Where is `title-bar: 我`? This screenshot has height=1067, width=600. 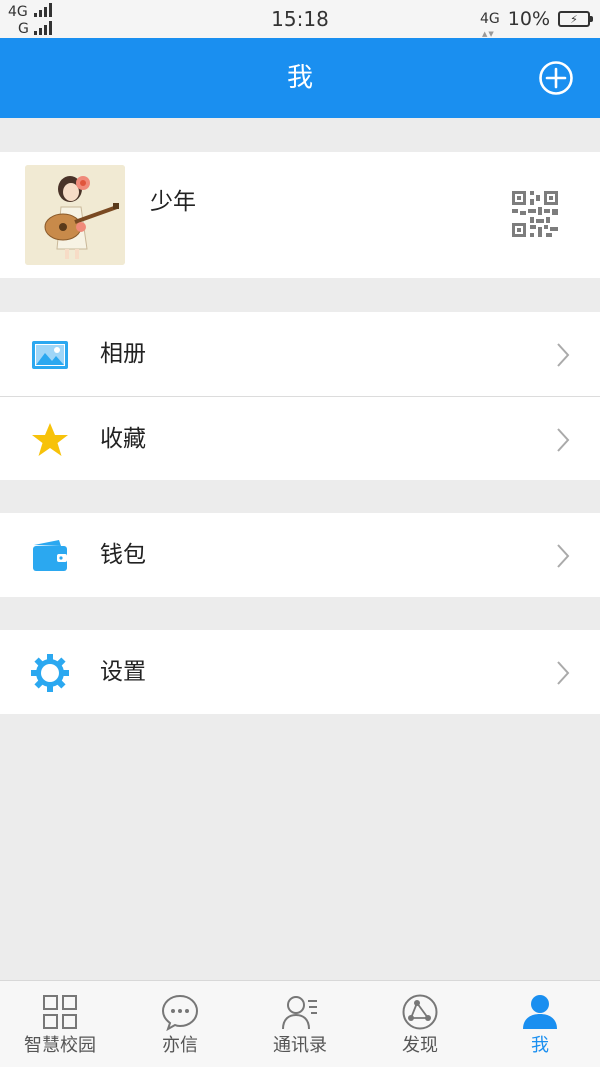 title-bar: 我 is located at coordinates (300, 78).